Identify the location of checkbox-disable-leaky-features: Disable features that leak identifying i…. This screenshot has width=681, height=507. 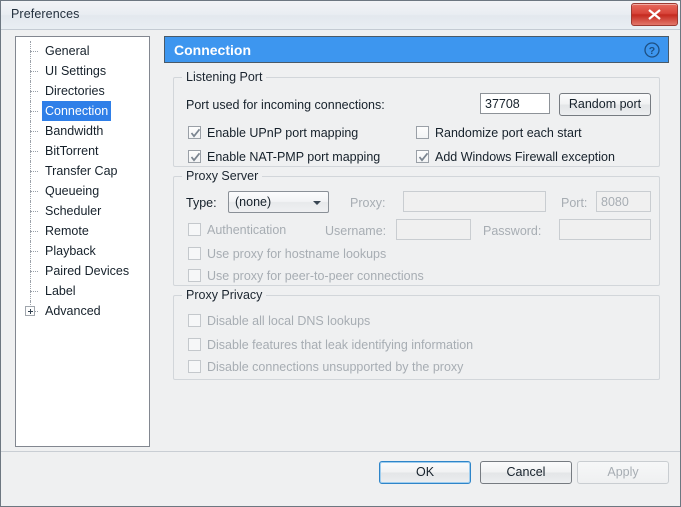
(330, 345).